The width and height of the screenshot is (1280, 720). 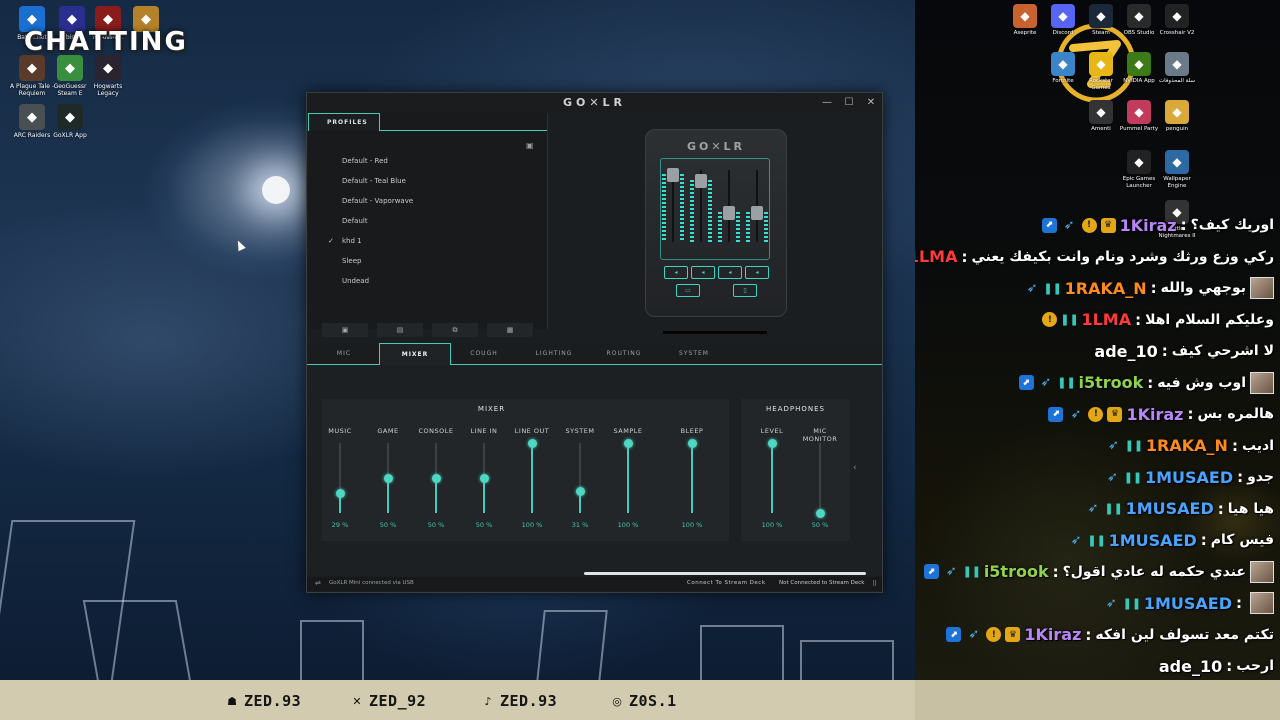 What do you see at coordinates (716, 146) in the screenshot?
I see `device-logo: GO✕LR` at bounding box center [716, 146].